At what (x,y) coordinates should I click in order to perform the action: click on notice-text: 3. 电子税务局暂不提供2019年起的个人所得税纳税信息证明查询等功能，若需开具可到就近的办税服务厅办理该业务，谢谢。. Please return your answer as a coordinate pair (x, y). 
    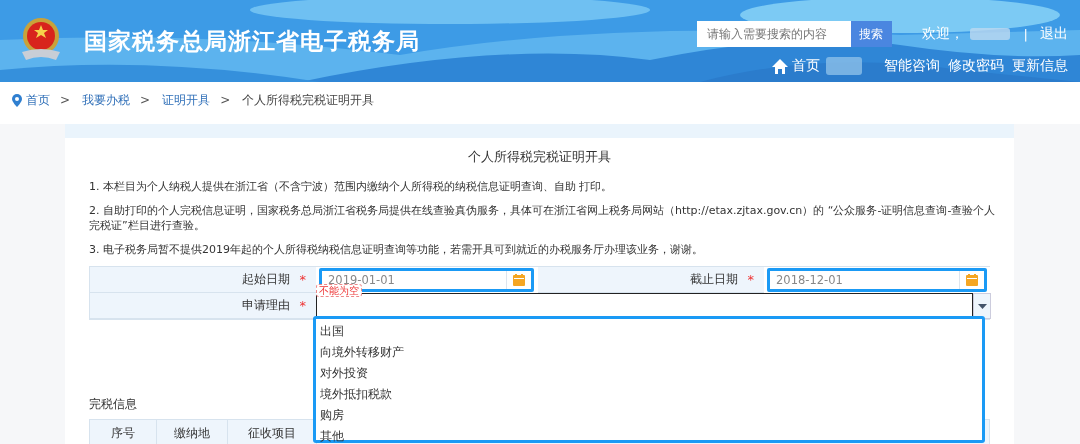
    Looking at the image, I should click on (396, 249).